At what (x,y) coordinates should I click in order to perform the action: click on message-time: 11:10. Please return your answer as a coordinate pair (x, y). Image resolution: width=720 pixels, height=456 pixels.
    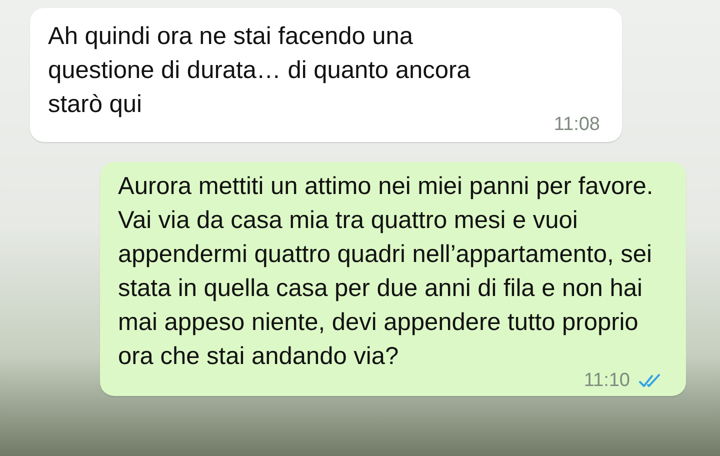
    Looking at the image, I should click on (607, 381).